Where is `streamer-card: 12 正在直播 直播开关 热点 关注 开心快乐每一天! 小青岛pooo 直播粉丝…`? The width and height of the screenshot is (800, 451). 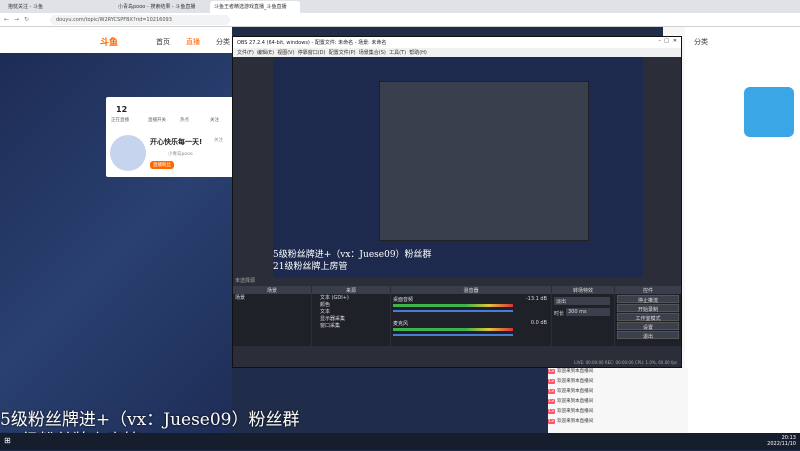 streamer-card: 12 正在直播 直播开关 热点 关注 开心快乐每一天! 小青岛pooo 直播粉丝… is located at coordinates (170, 137).